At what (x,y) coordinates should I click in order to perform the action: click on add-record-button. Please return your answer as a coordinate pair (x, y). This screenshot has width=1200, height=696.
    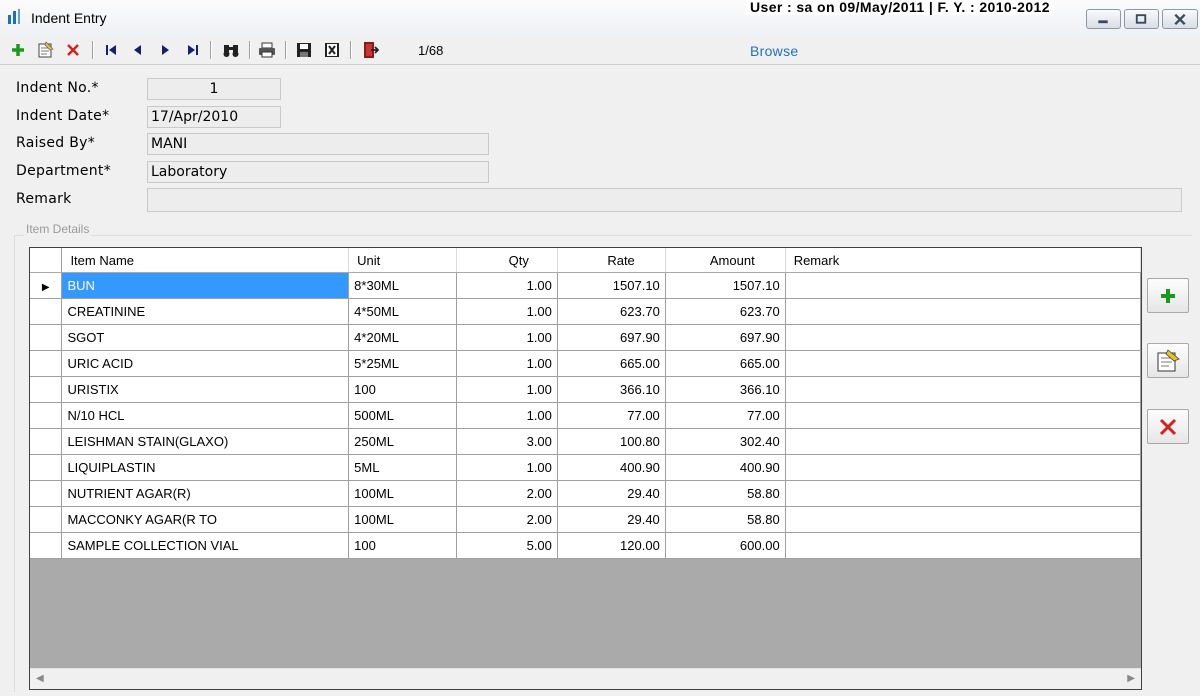
    Looking at the image, I should click on (18, 50).